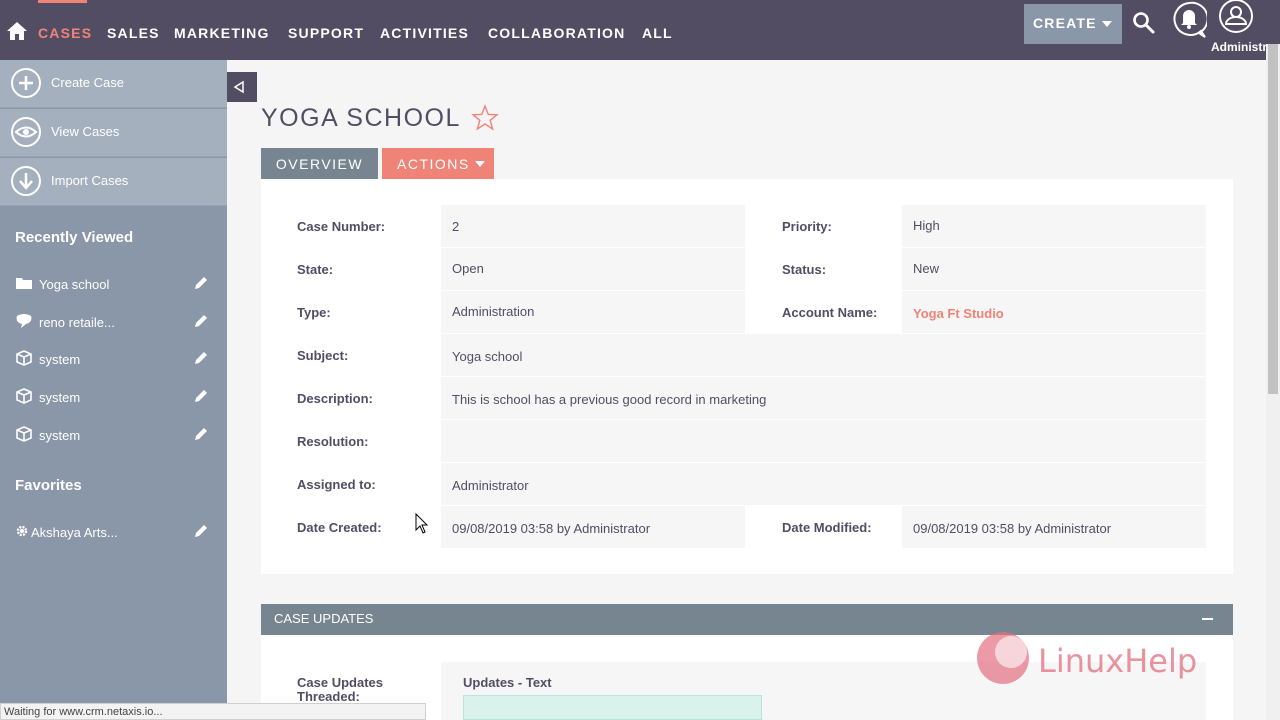 The height and width of the screenshot is (720, 1280). I want to click on assigned-to-value: Administrator, so click(823, 484).